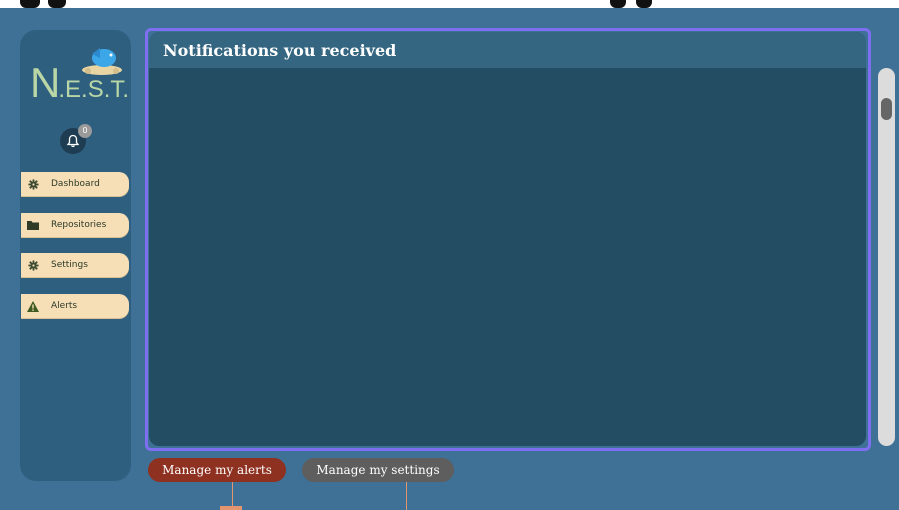 Image resolution: width=899 pixels, height=510 pixels. Describe the element at coordinates (85, 131) in the screenshot. I see `notification-count-badge: 0` at that location.